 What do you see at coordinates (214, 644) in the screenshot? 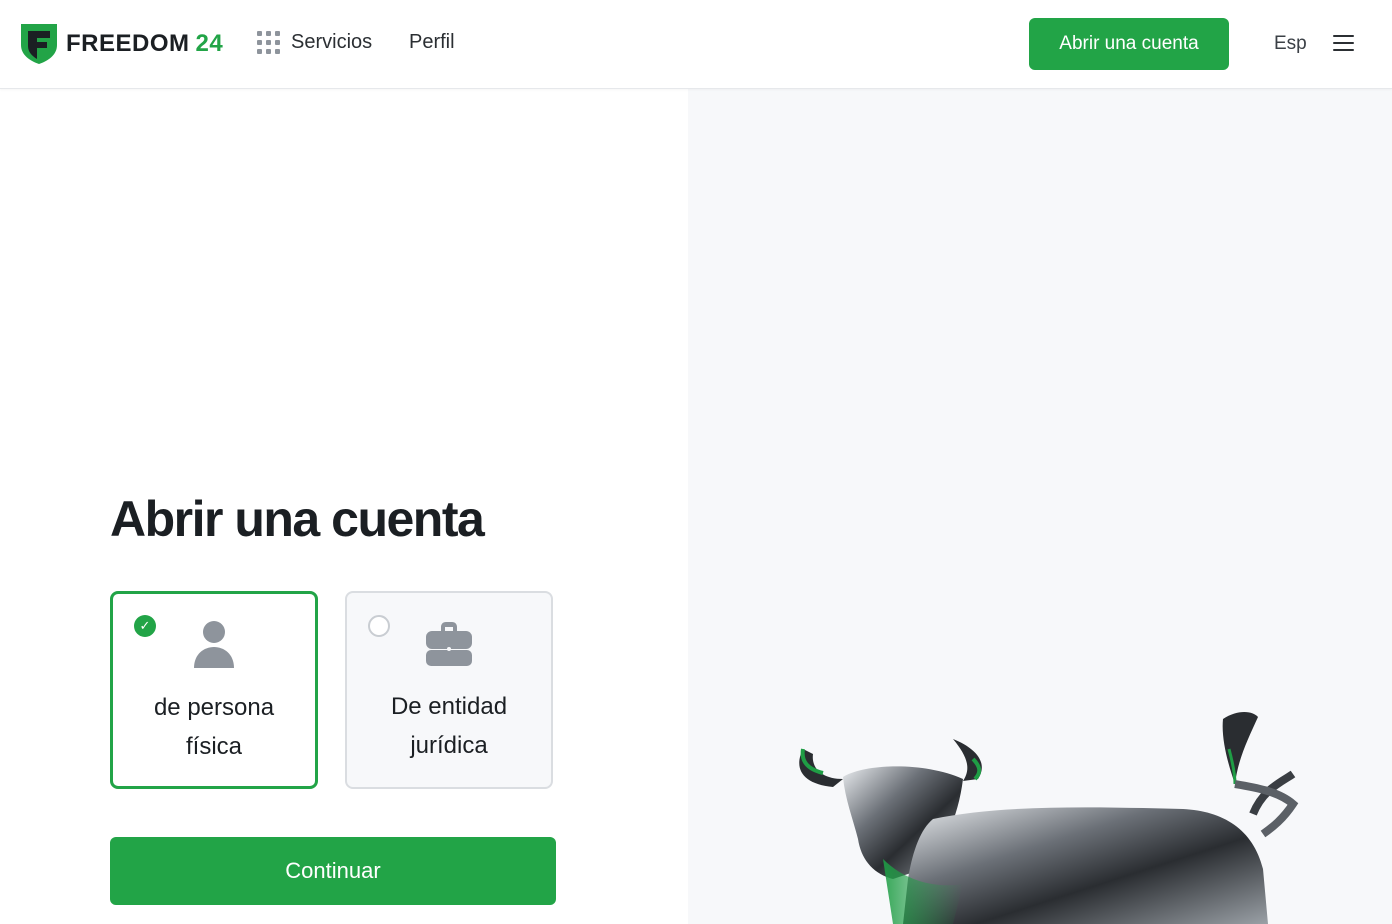
I see `person-icon` at bounding box center [214, 644].